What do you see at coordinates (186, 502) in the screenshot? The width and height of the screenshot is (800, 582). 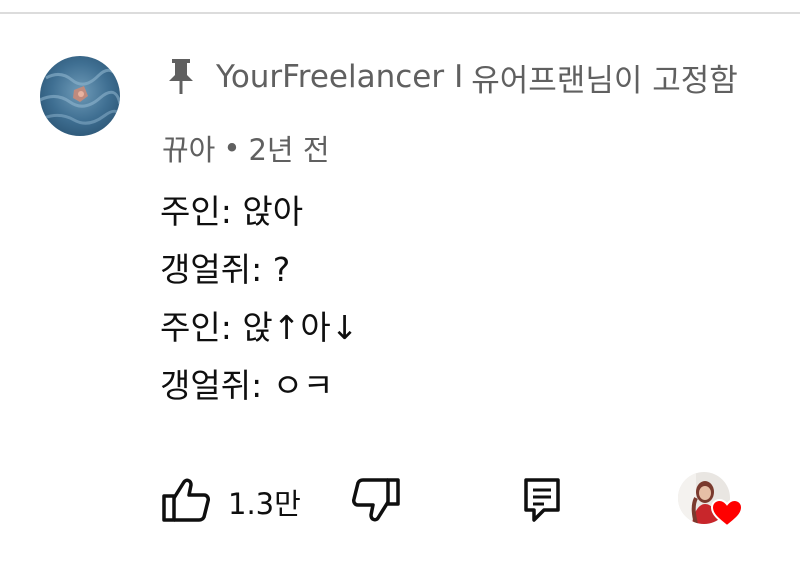 I see `thumbs-up-icon` at bounding box center [186, 502].